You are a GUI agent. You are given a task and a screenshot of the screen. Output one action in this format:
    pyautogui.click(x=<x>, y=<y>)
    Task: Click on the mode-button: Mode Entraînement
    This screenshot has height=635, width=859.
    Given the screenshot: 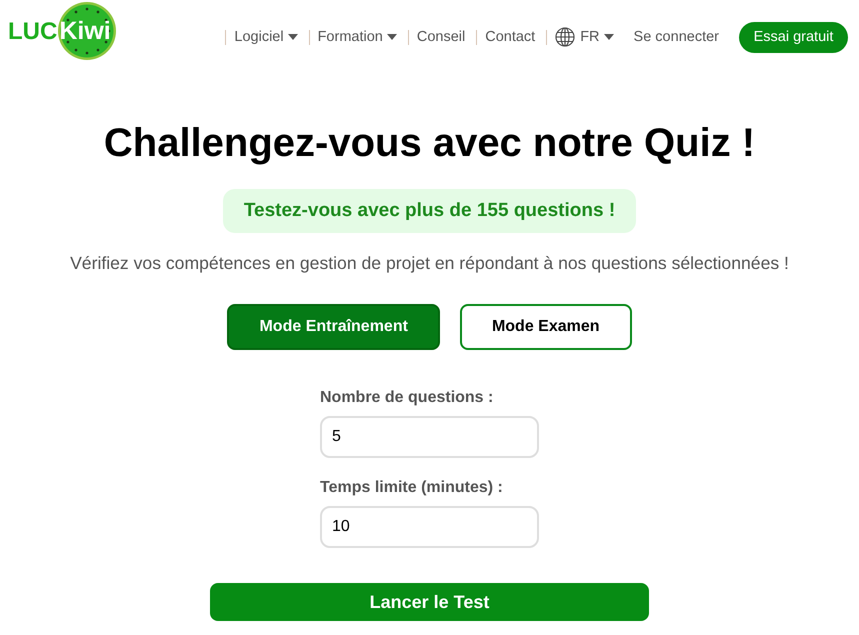 What is the action you would take?
    pyautogui.click(x=333, y=327)
    